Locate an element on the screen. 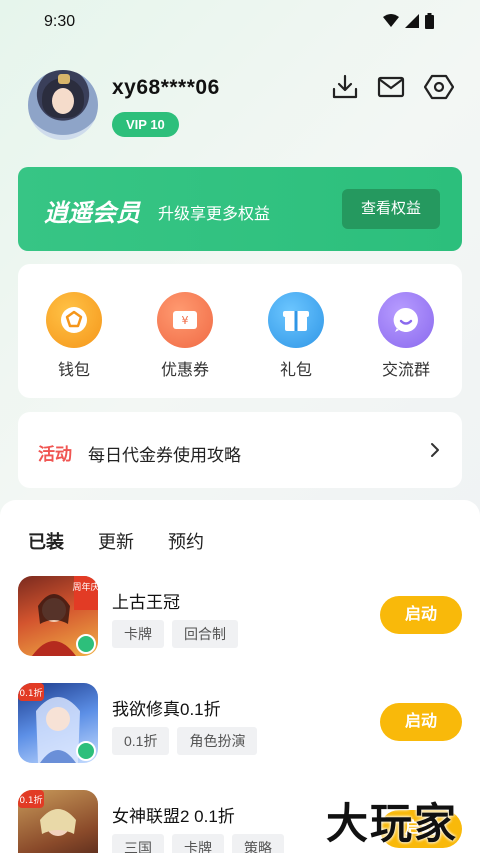 The width and height of the screenshot is (480, 853). quick-actions: 钱包 ¥ 优惠券 礼包 交流群 is located at coordinates (240, 331).